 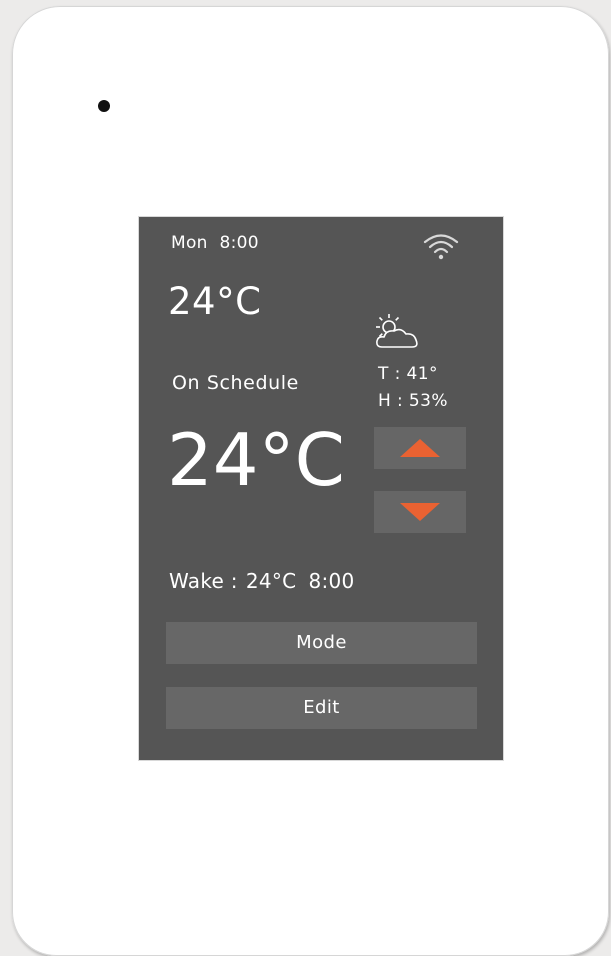 What do you see at coordinates (189, 243) in the screenshot?
I see `day-label: Mon` at bounding box center [189, 243].